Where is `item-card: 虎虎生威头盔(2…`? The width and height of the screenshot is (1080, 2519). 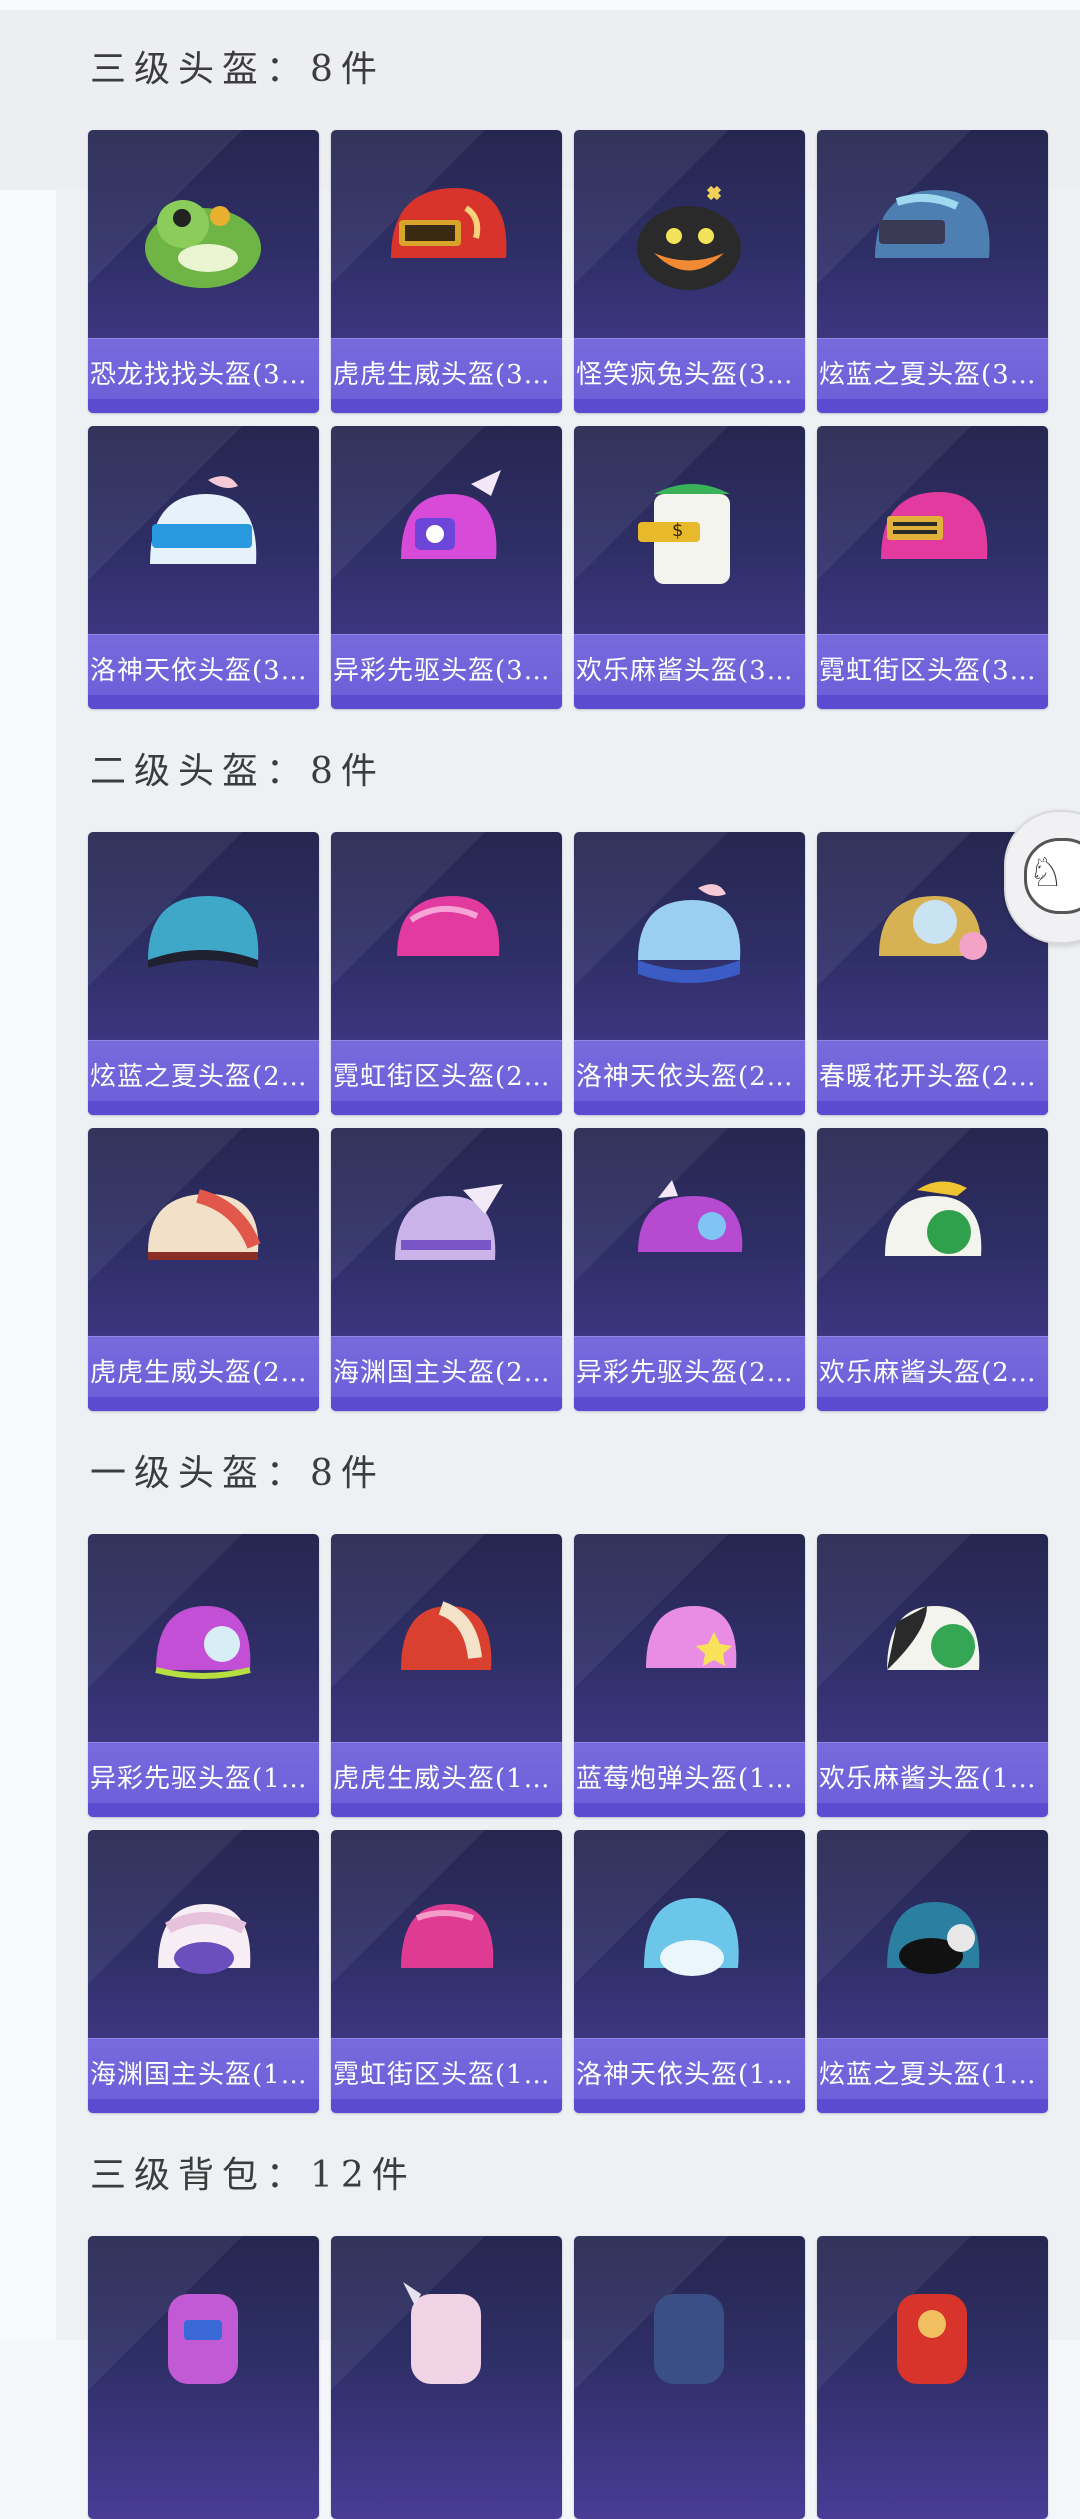 item-card: 虎虎生威头盔(2… is located at coordinates (203, 1269).